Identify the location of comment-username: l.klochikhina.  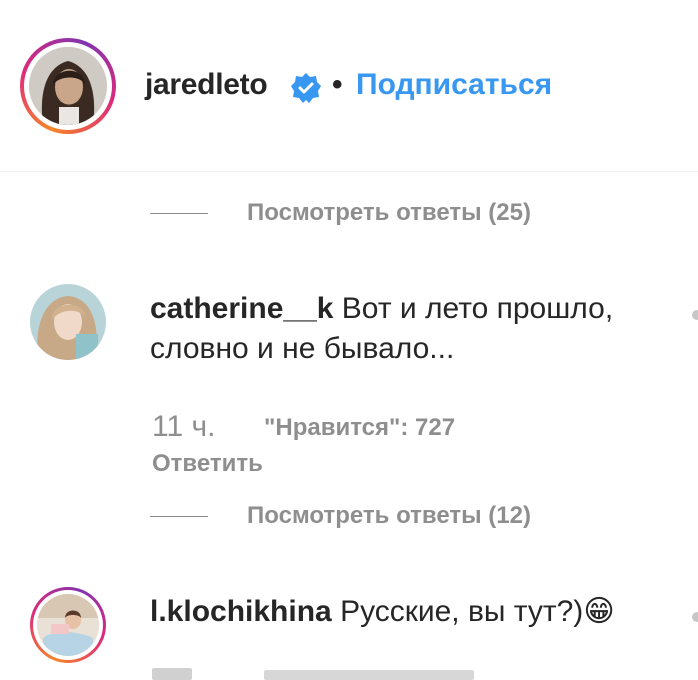
(241, 611).